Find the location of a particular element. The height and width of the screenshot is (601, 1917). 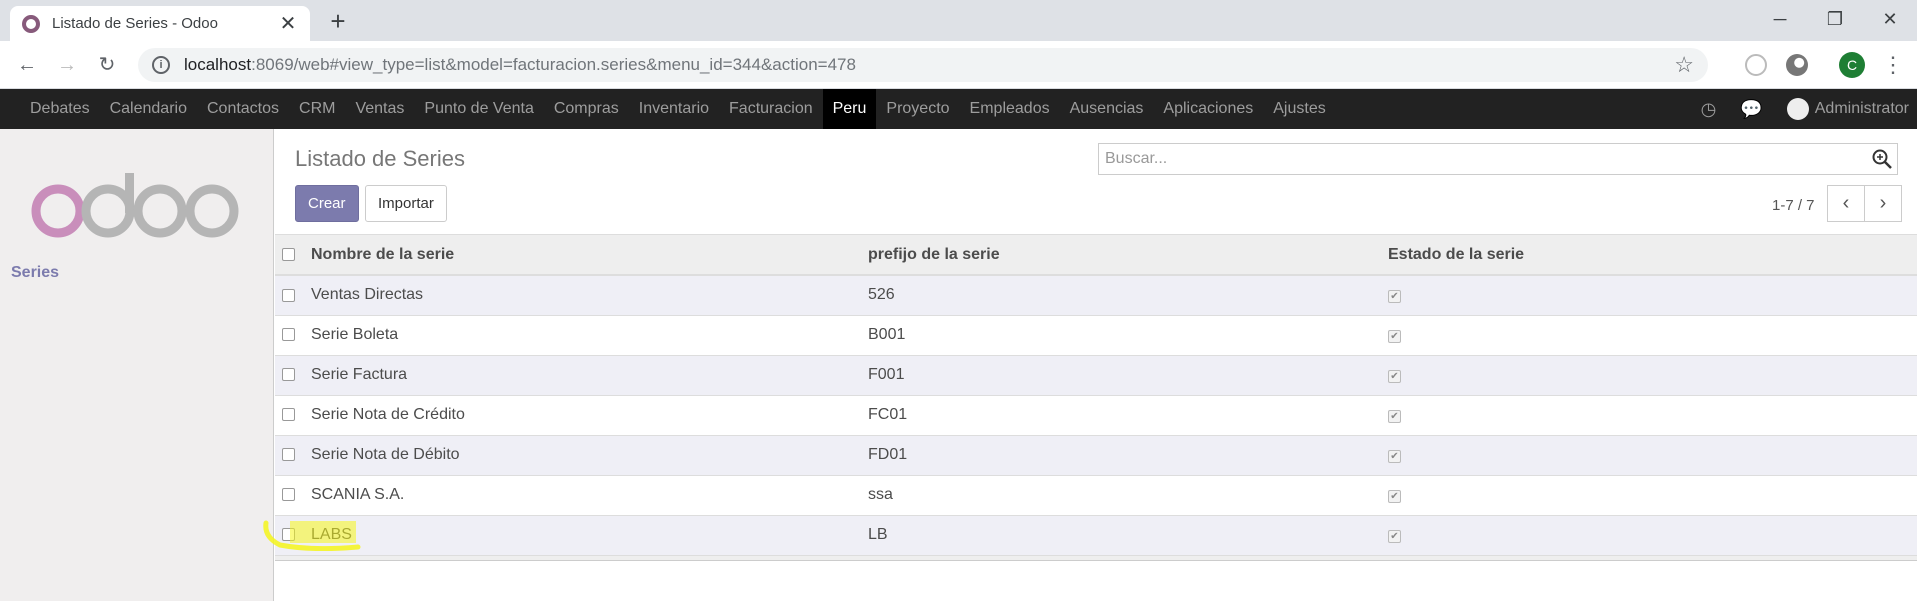

select-all-checkbox is located at coordinates (288, 254).